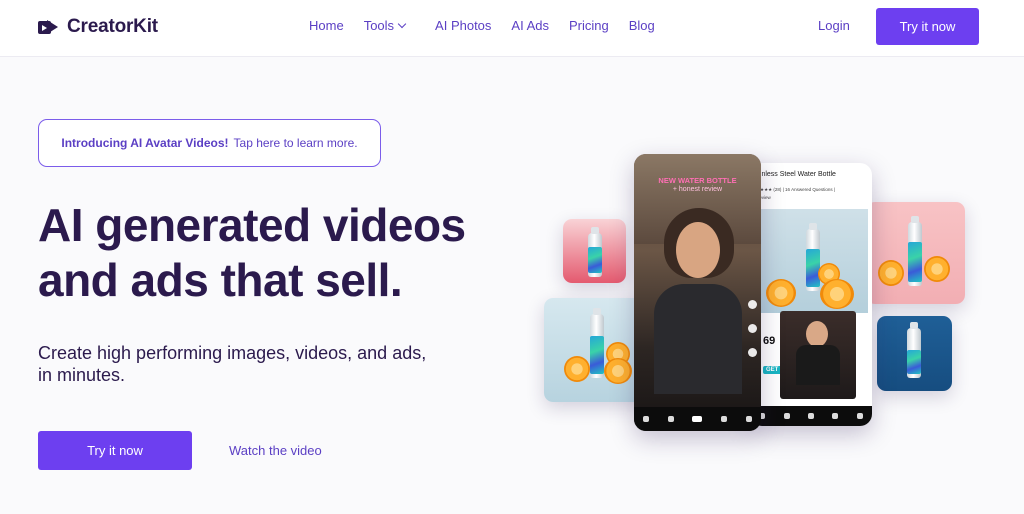 This screenshot has width=1024, height=514. What do you see at coordinates (252, 225) in the screenshot?
I see `headline-line-1: AI generated videos` at bounding box center [252, 225].